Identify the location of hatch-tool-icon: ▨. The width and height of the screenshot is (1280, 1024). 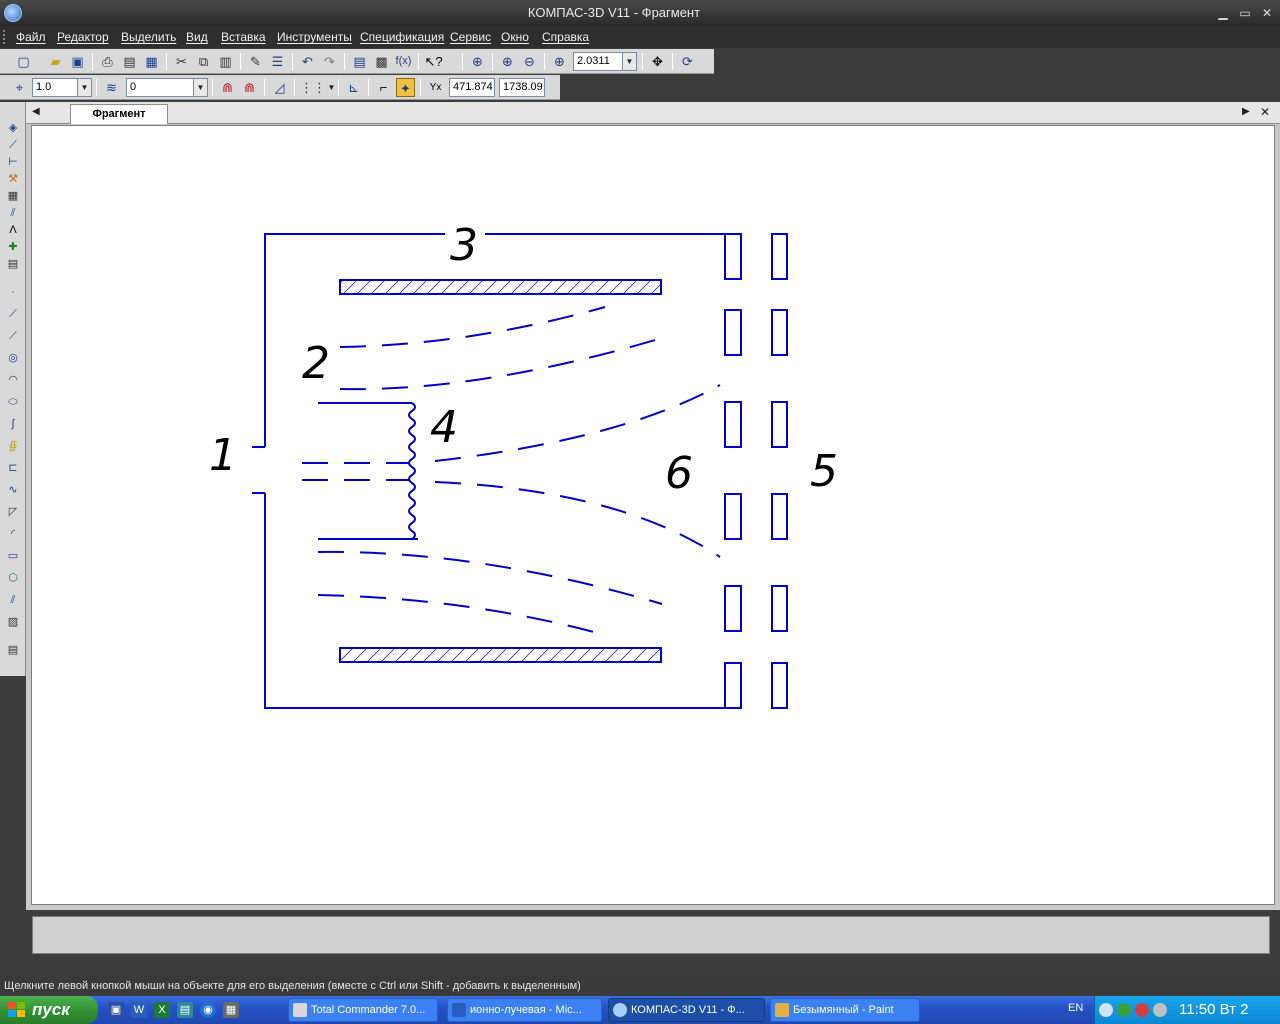
(13, 622).